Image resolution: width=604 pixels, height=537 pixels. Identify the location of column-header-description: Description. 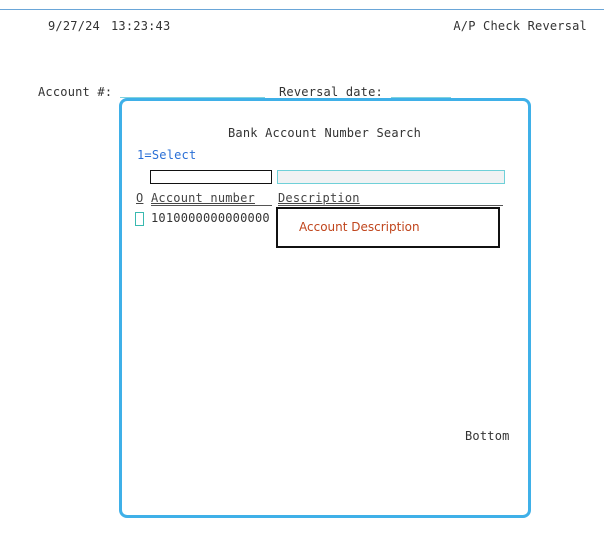
(319, 198).